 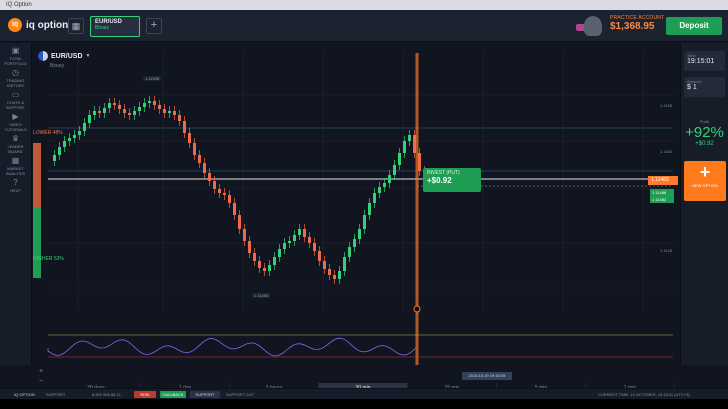 I want to click on briefcase-icon: ▣, so click(x=15, y=50).